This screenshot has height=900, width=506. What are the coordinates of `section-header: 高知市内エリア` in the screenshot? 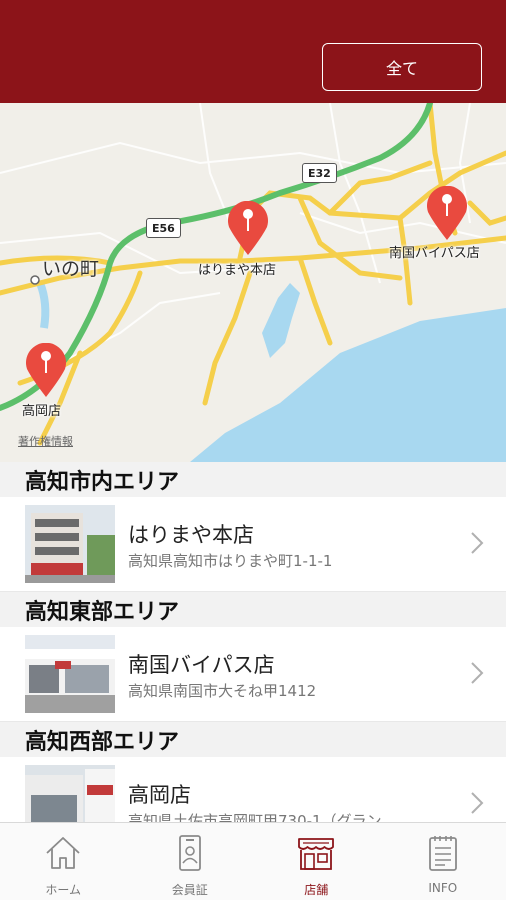 It's located at (253, 479).